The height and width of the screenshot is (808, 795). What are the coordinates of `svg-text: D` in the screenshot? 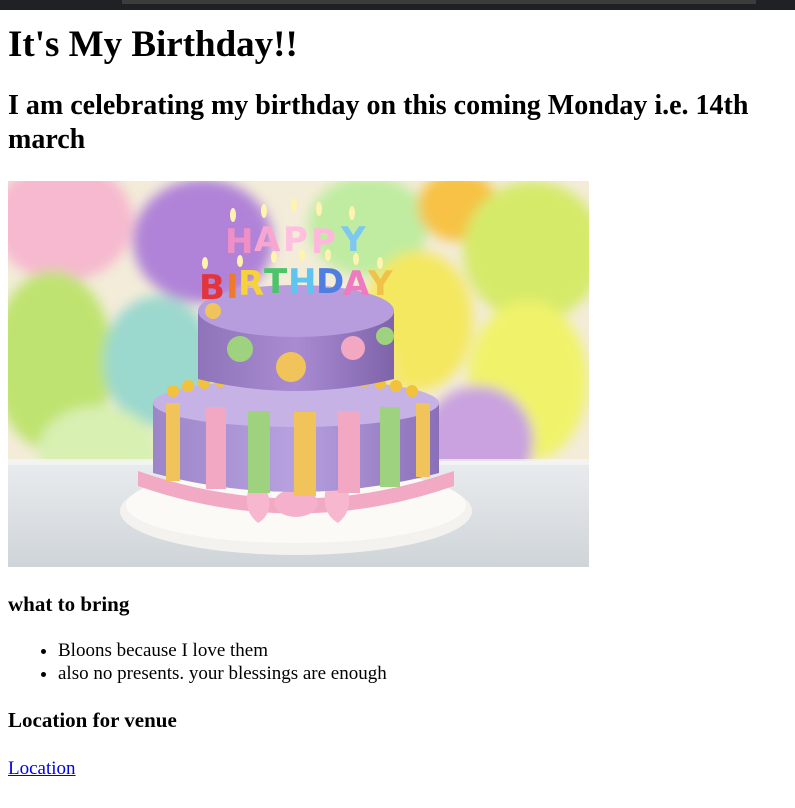 It's located at (330, 282).